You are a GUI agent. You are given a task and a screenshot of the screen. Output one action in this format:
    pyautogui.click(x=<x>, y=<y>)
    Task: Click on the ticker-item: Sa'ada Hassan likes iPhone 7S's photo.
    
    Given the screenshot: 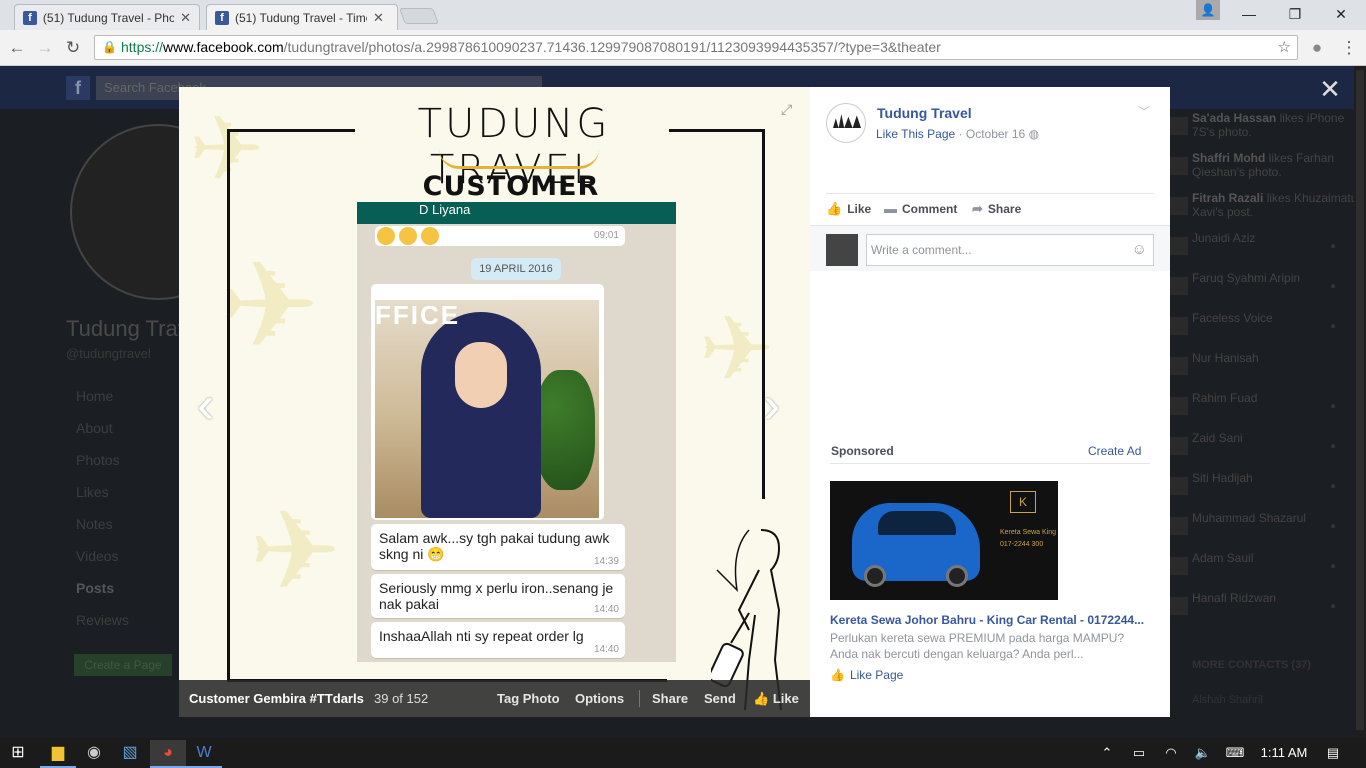 What is the action you would take?
    pyautogui.click(x=1268, y=131)
    